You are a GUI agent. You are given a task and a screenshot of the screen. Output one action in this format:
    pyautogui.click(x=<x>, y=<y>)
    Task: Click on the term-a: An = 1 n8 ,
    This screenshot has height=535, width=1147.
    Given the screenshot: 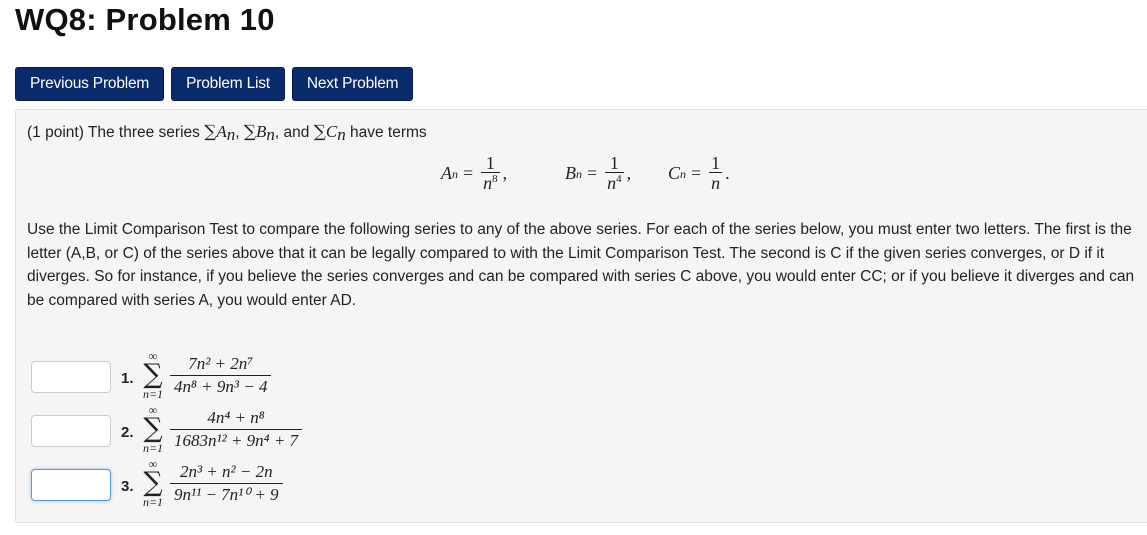 What is the action you would take?
    pyautogui.click(x=474, y=173)
    